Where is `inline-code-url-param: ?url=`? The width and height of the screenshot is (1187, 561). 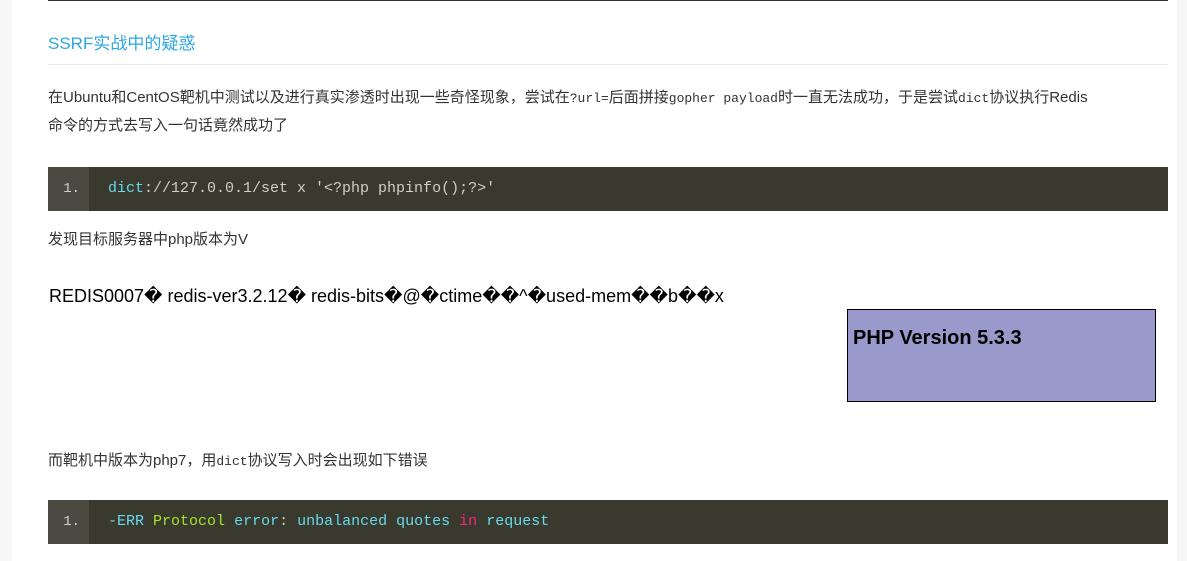 inline-code-url-param: ?url= is located at coordinates (589, 98).